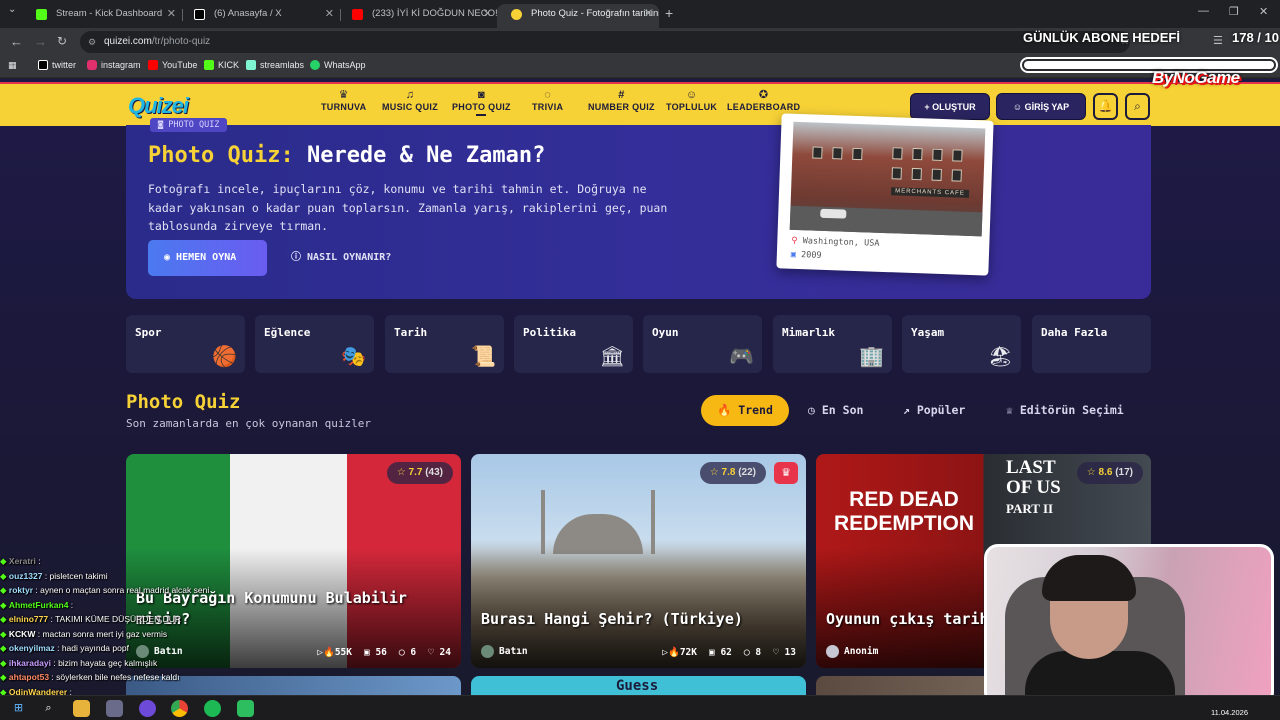  Describe the element at coordinates (1041, 106) in the screenshot. I see `login-button: ☺ GİRİŞ YAP` at that location.